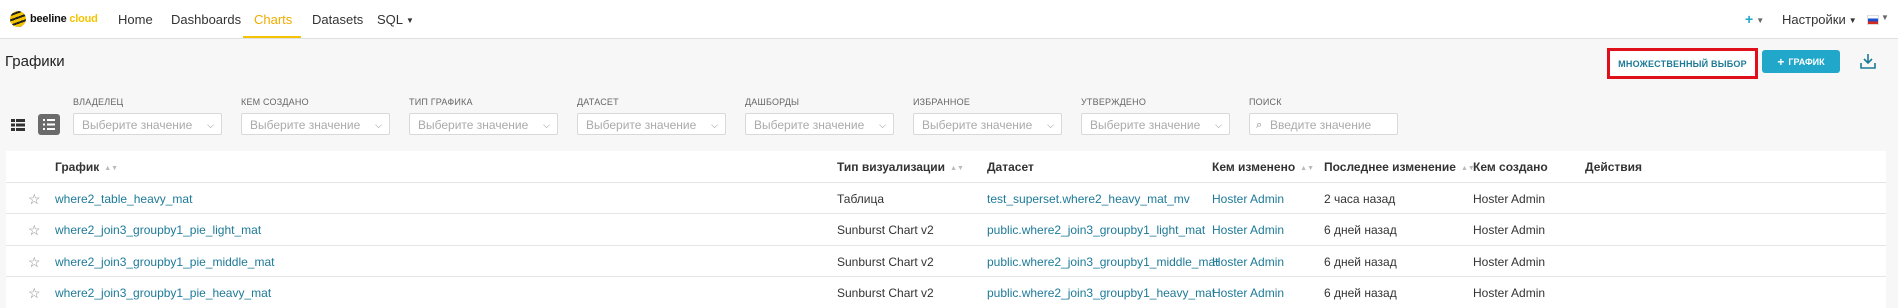 The height and width of the screenshot is (308, 1898). I want to click on filter-favorite: ИЗБРАННОЕ Выберите значение ⌵, so click(987, 116).